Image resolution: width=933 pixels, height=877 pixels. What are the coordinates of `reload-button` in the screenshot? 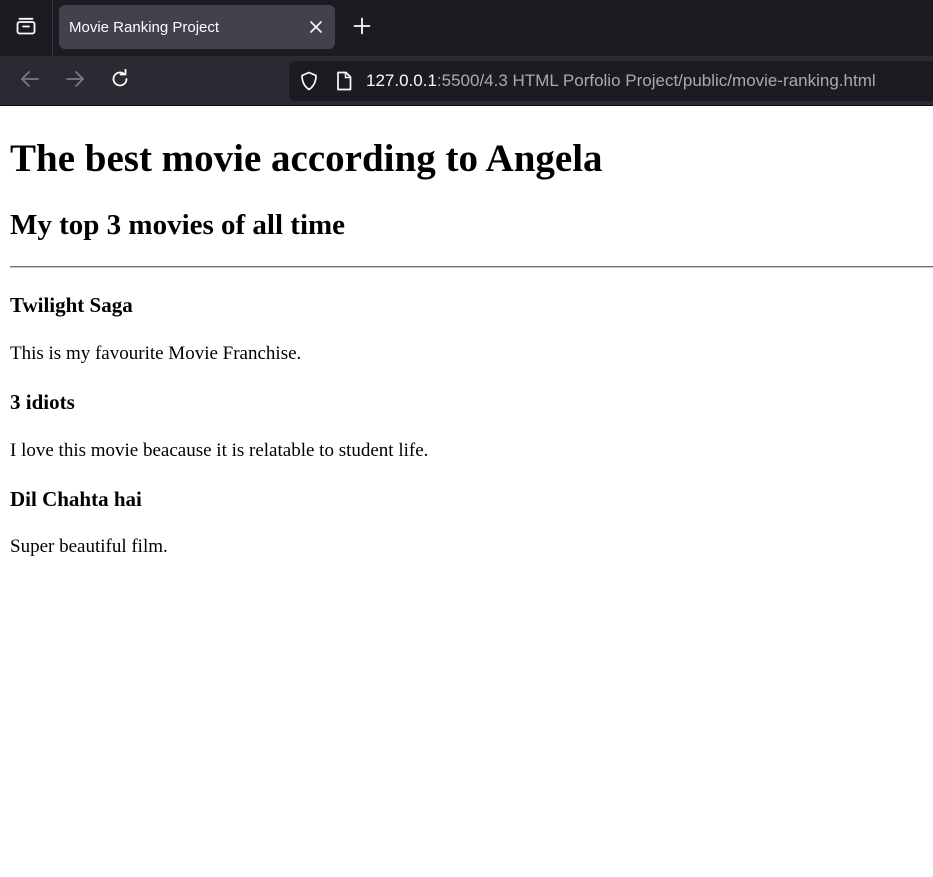 It's located at (120, 81).